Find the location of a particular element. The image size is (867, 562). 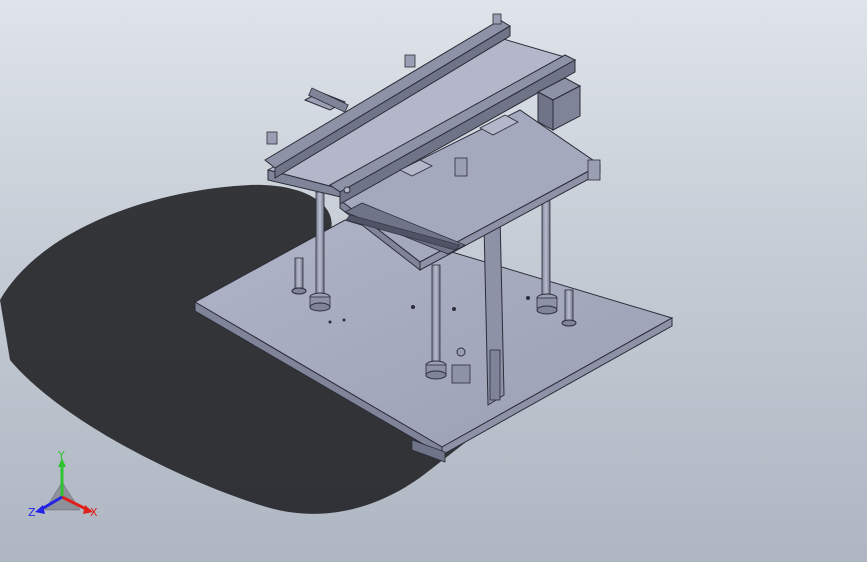

z-axis-label: Z is located at coordinates (32, 512).